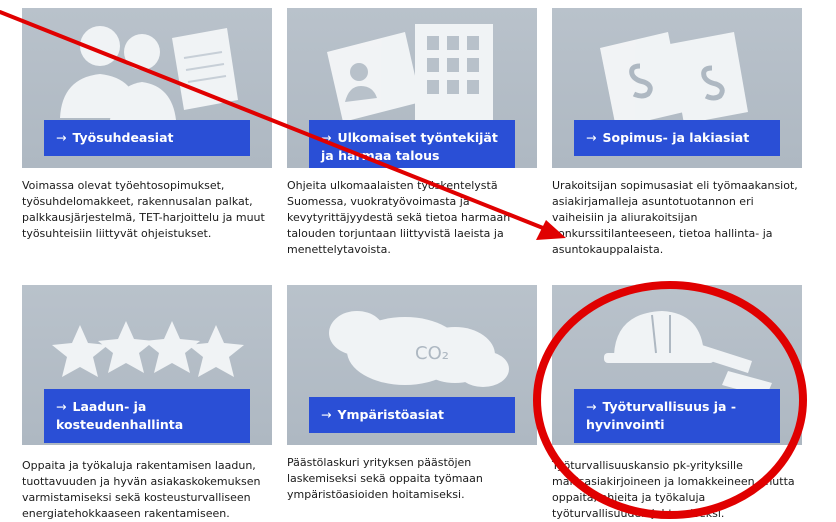  I want to click on card-title-label: → Työsuhdeasiat, so click(147, 138).